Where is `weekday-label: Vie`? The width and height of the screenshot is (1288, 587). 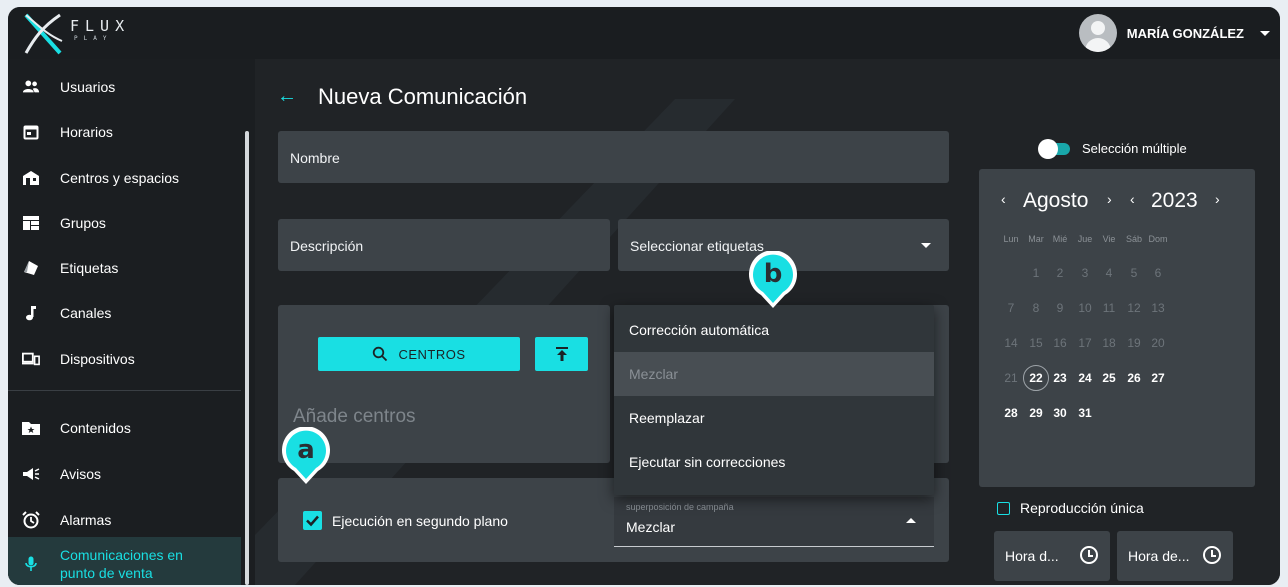
weekday-label: Vie is located at coordinates (1109, 239).